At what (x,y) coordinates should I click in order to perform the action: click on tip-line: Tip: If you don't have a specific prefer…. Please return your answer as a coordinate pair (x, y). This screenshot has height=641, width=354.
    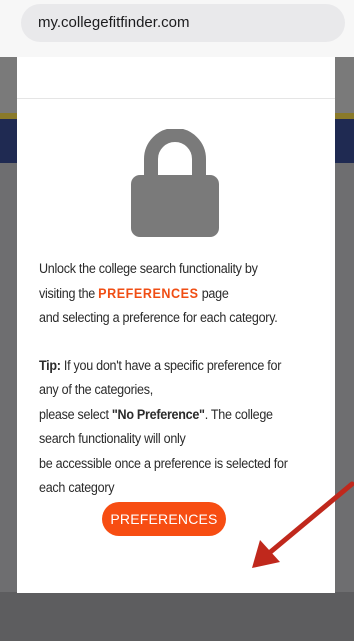
    Looking at the image, I should click on (184, 366).